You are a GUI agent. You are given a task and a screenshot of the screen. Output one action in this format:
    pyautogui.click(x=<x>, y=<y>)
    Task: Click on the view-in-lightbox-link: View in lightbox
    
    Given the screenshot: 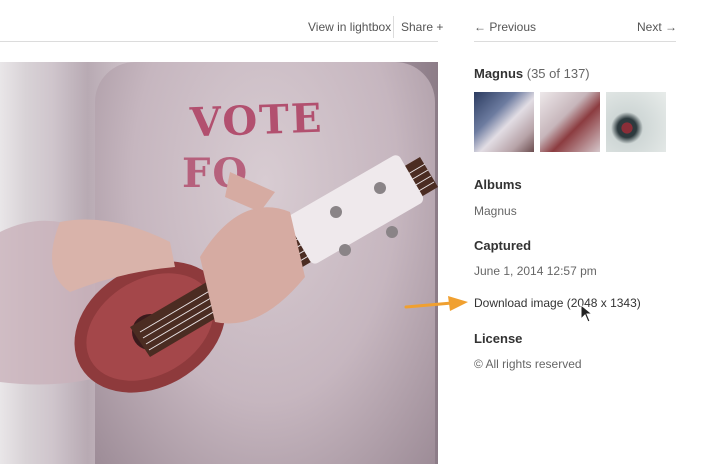 What is the action you would take?
    pyautogui.click(x=349, y=27)
    